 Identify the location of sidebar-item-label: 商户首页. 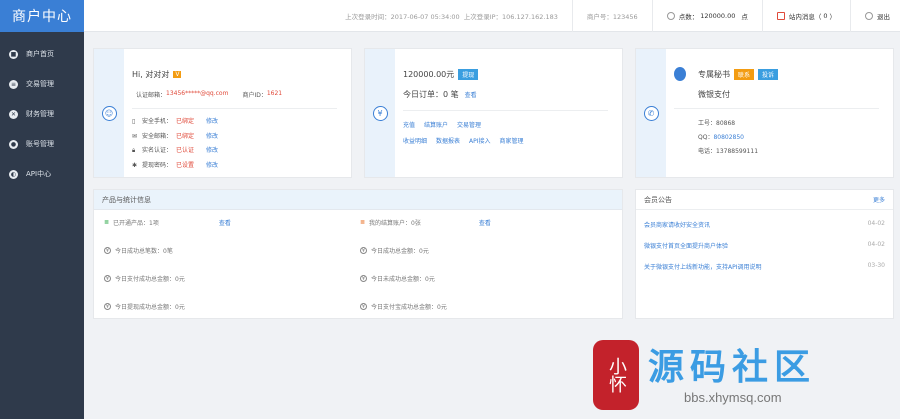
(40, 54).